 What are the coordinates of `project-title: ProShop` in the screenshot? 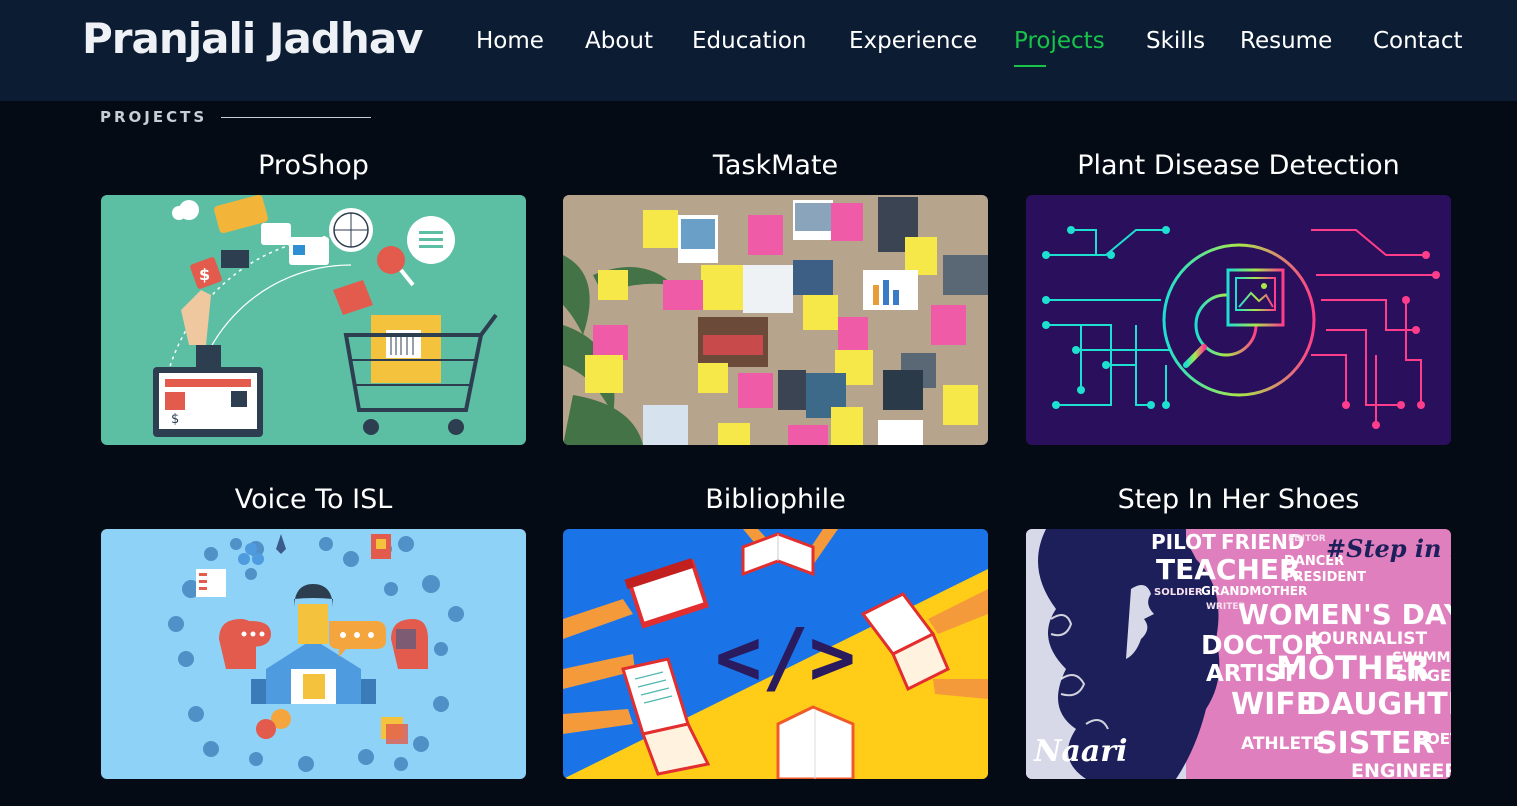 It's located at (313, 165).